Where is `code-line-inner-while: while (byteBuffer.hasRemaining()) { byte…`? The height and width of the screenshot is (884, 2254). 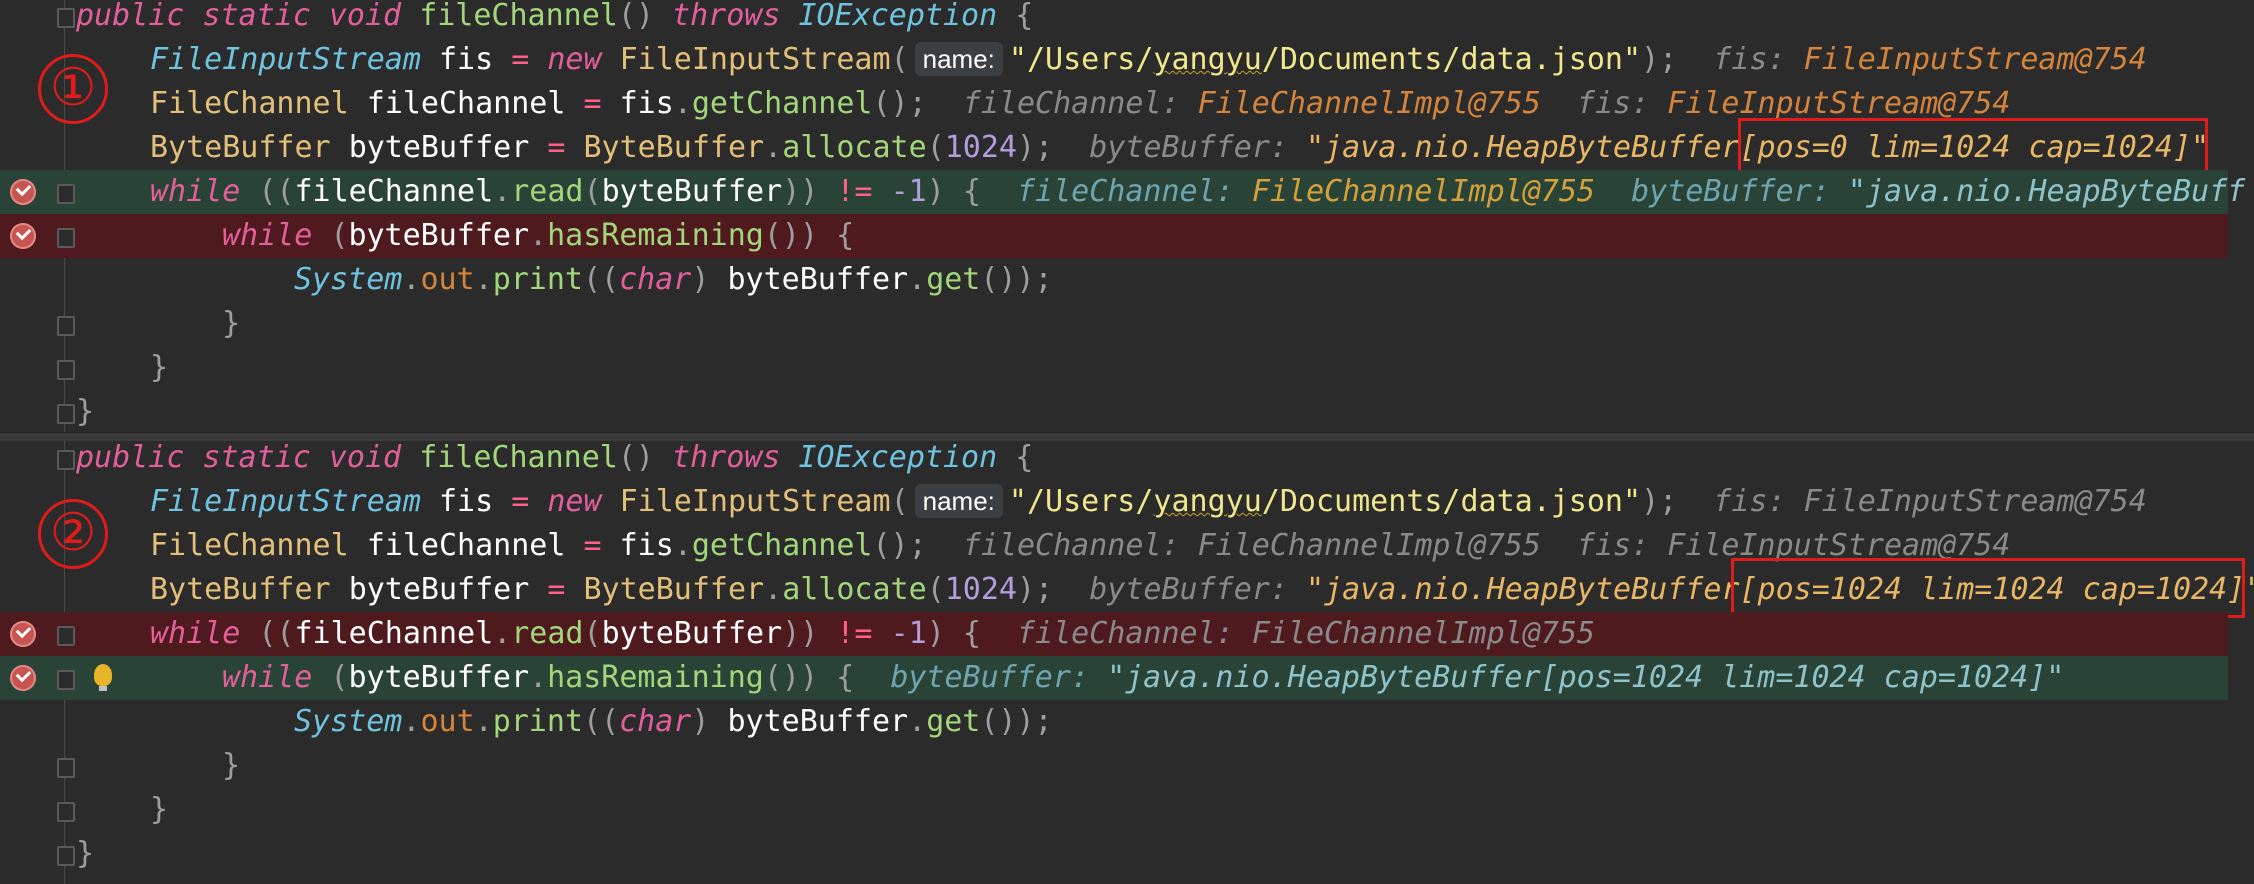
code-line-inner-while: while (byteBuffer.hasRemaining()) { byte… is located at coordinates (1114, 678).